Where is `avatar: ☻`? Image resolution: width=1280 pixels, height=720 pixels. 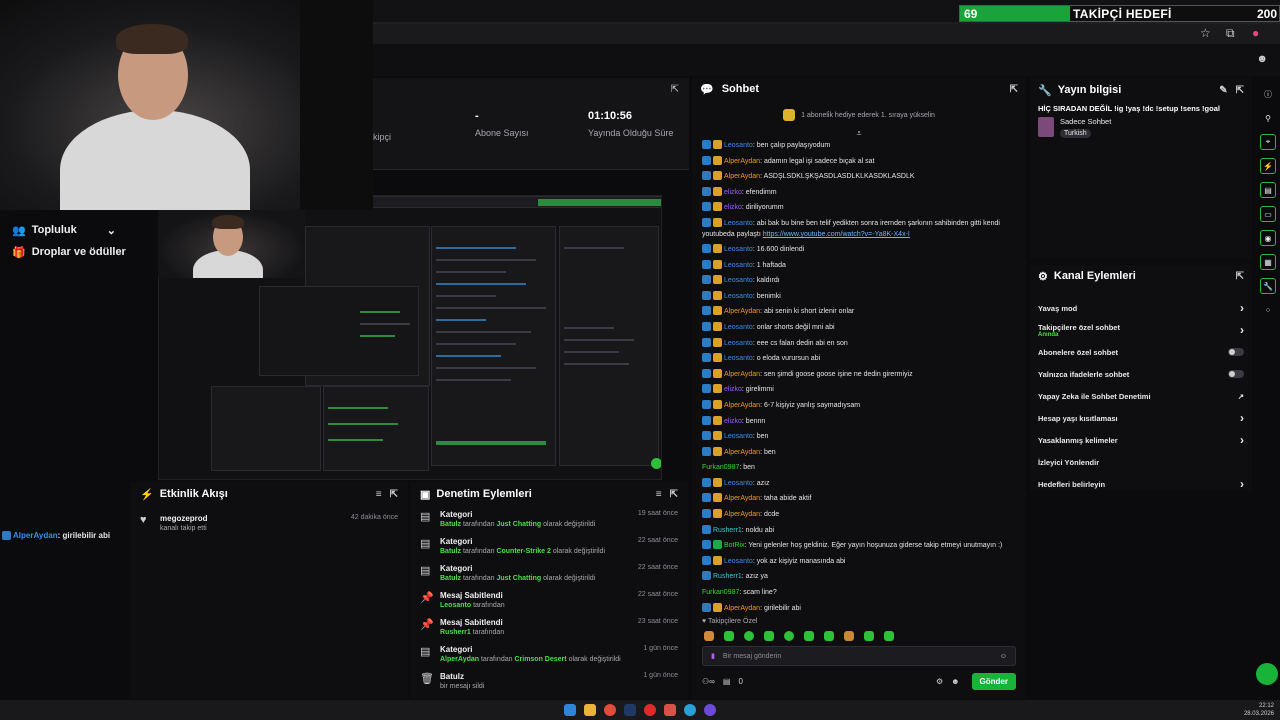
avatar: ☻ is located at coordinates (1262, 59).